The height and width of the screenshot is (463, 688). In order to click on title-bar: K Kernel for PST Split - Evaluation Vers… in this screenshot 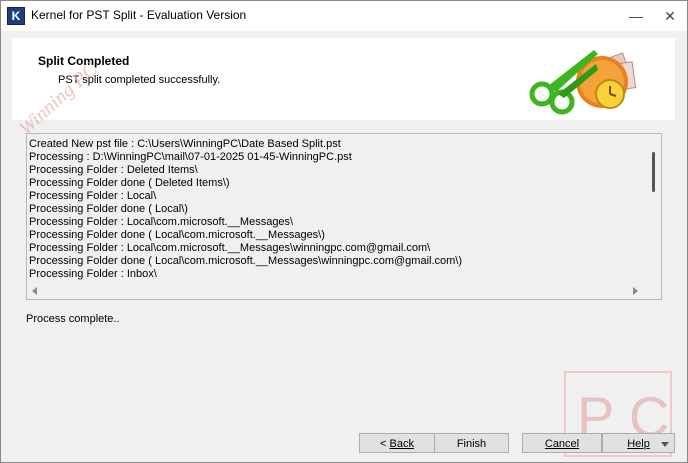, I will do `click(344, 16)`.